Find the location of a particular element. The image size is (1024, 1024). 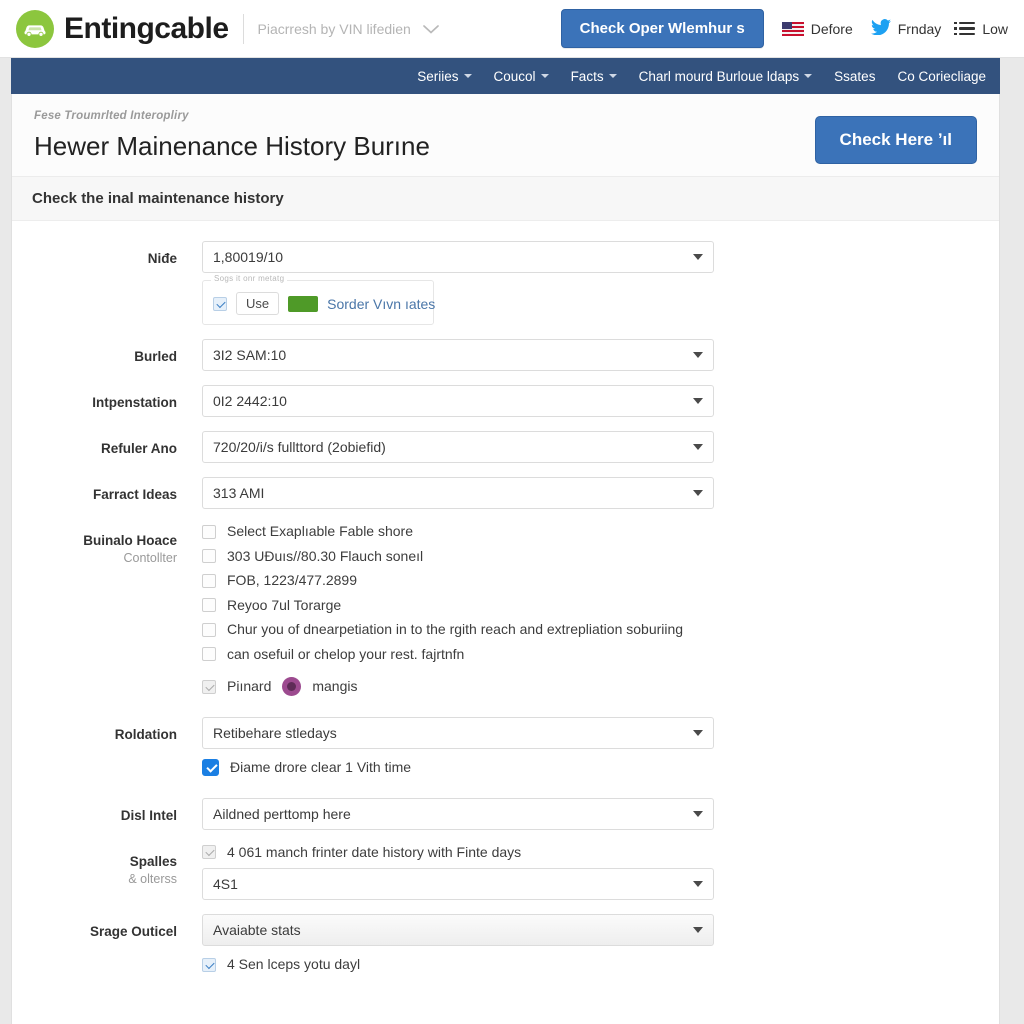

vin-search-label: Piacrresh by VIN lifedien is located at coordinates (334, 28).